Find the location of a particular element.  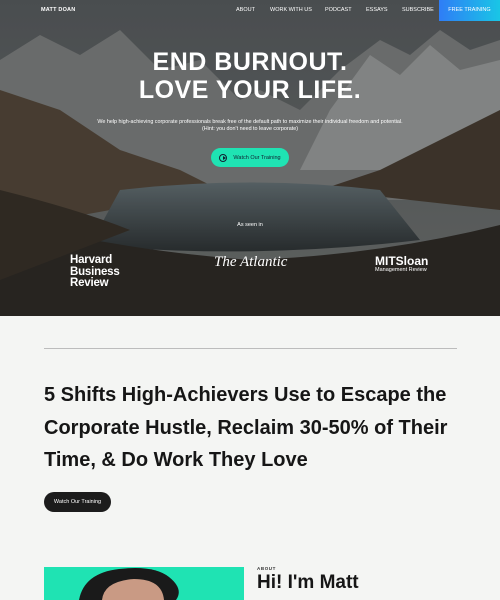

hero-headline: END BURNOUT. LOVE YOUR LIFE. is located at coordinates (250, 76).